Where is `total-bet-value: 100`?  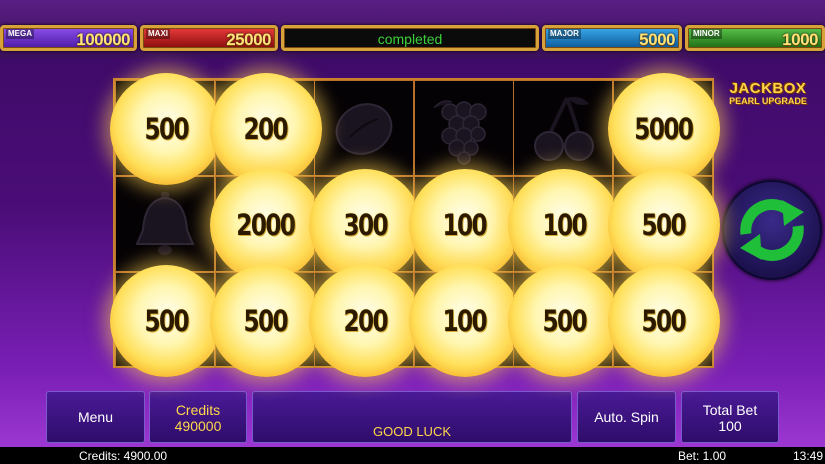 total-bet-value: 100 is located at coordinates (730, 426).